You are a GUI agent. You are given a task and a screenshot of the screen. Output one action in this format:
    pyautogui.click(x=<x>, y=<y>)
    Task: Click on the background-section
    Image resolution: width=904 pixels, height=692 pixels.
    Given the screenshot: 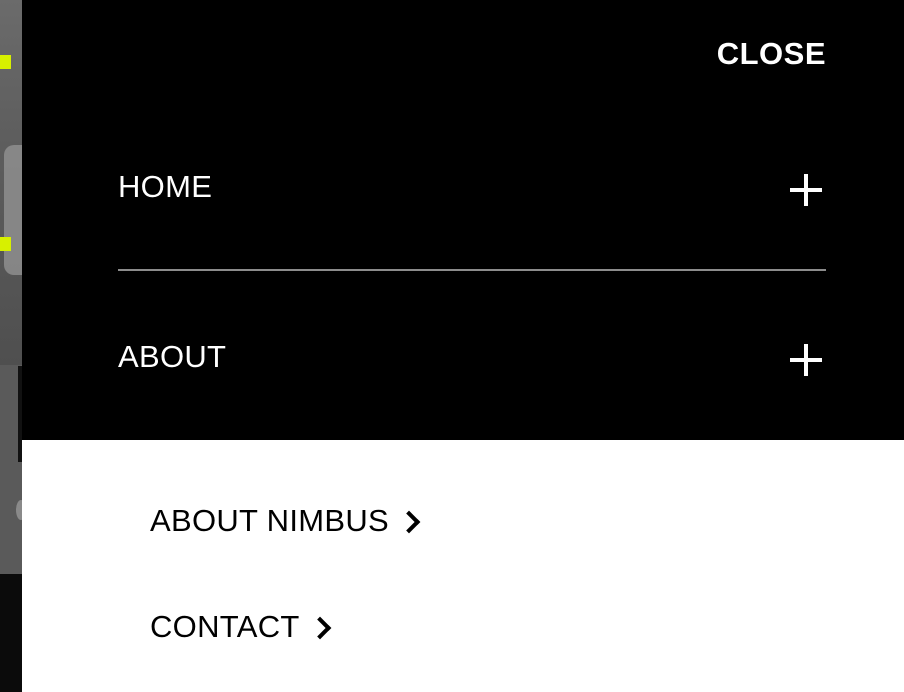 What is the action you would take?
    pyautogui.click(x=9, y=470)
    